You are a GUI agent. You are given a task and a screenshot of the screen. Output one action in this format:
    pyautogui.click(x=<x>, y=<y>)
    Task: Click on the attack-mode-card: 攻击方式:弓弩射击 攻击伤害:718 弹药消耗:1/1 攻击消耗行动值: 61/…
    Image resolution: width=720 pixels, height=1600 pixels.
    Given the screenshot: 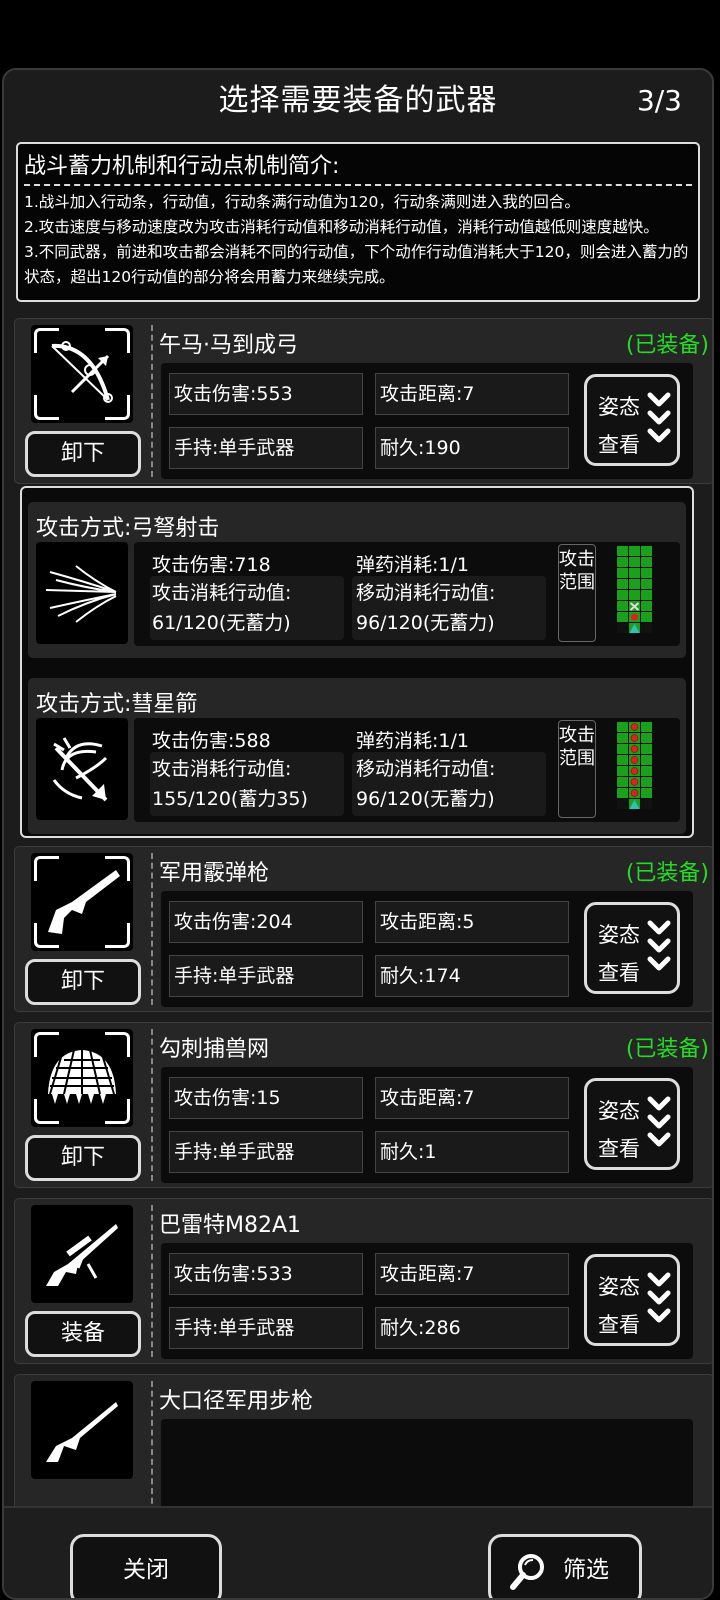 What is the action you would take?
    pyautogui.click(x=357, y=580)
    